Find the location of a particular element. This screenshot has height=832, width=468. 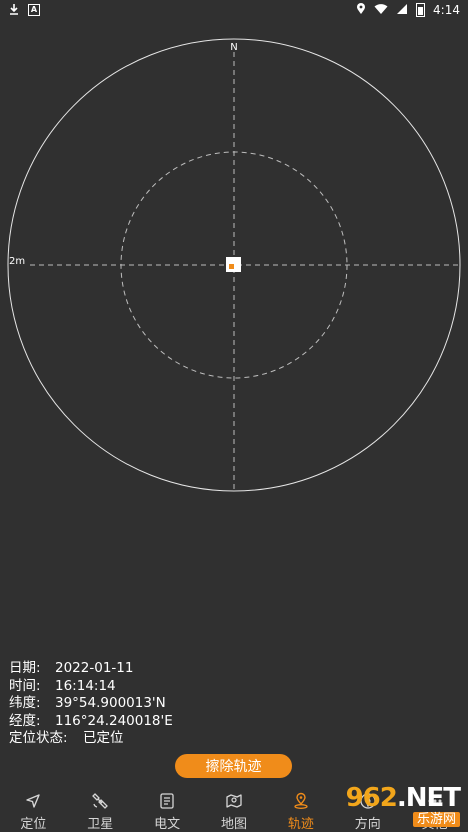

position-dot is located at coordinates (231, 266).